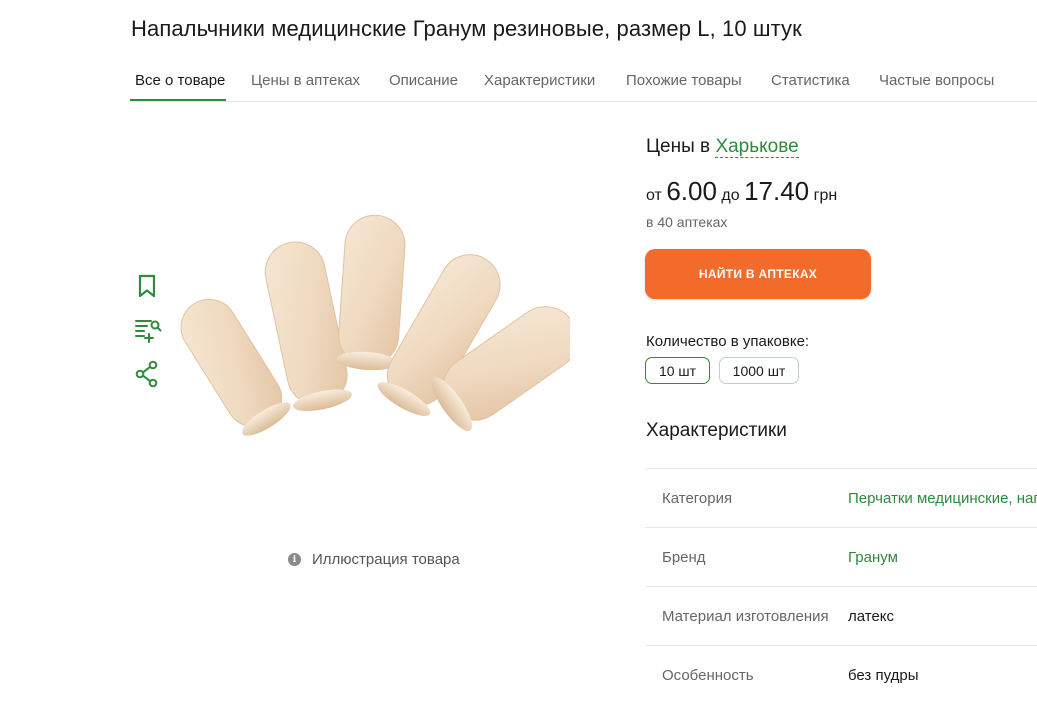  I want to click on price-from-word: от, so click(654, 195).